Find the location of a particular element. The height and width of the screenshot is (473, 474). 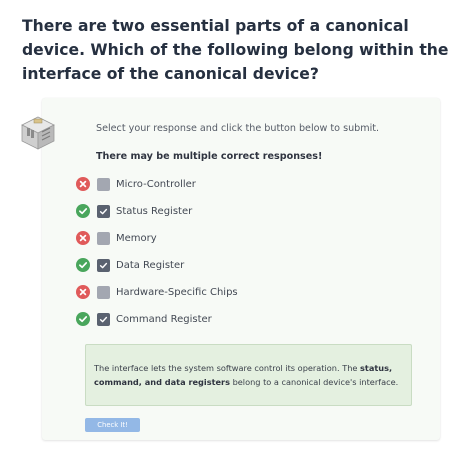

option-label: Memory is located at coordinates (136, 238).